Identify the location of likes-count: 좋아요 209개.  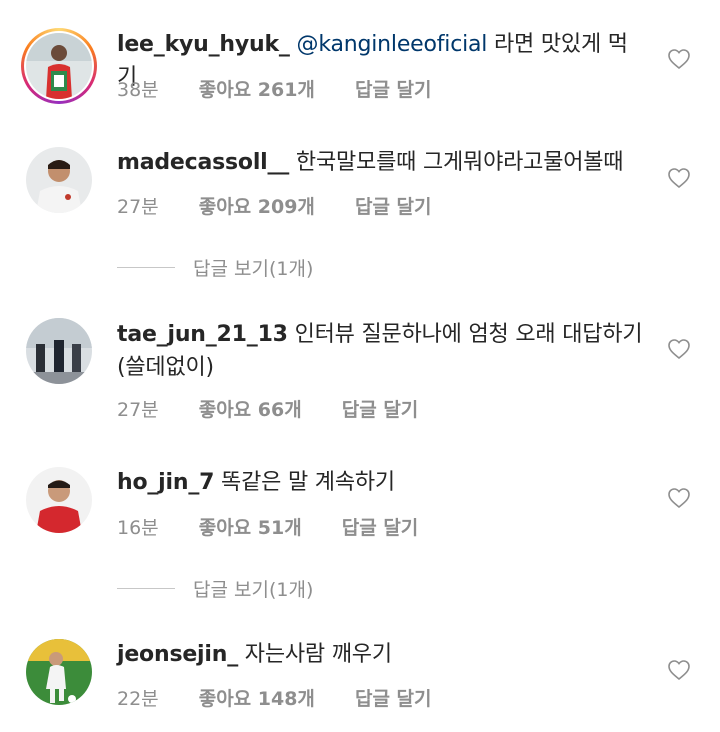
(257, 207).